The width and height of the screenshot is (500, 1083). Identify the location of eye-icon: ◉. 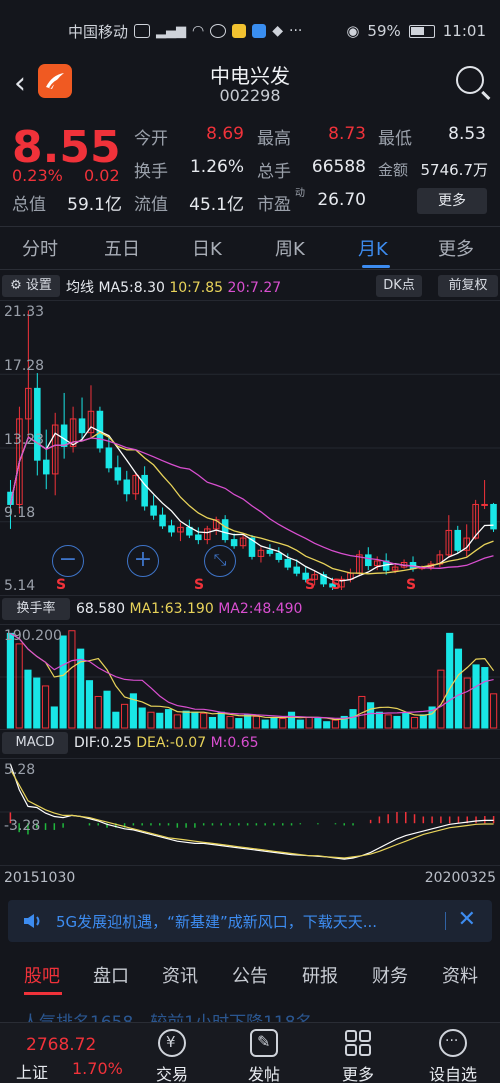
(353, 31).